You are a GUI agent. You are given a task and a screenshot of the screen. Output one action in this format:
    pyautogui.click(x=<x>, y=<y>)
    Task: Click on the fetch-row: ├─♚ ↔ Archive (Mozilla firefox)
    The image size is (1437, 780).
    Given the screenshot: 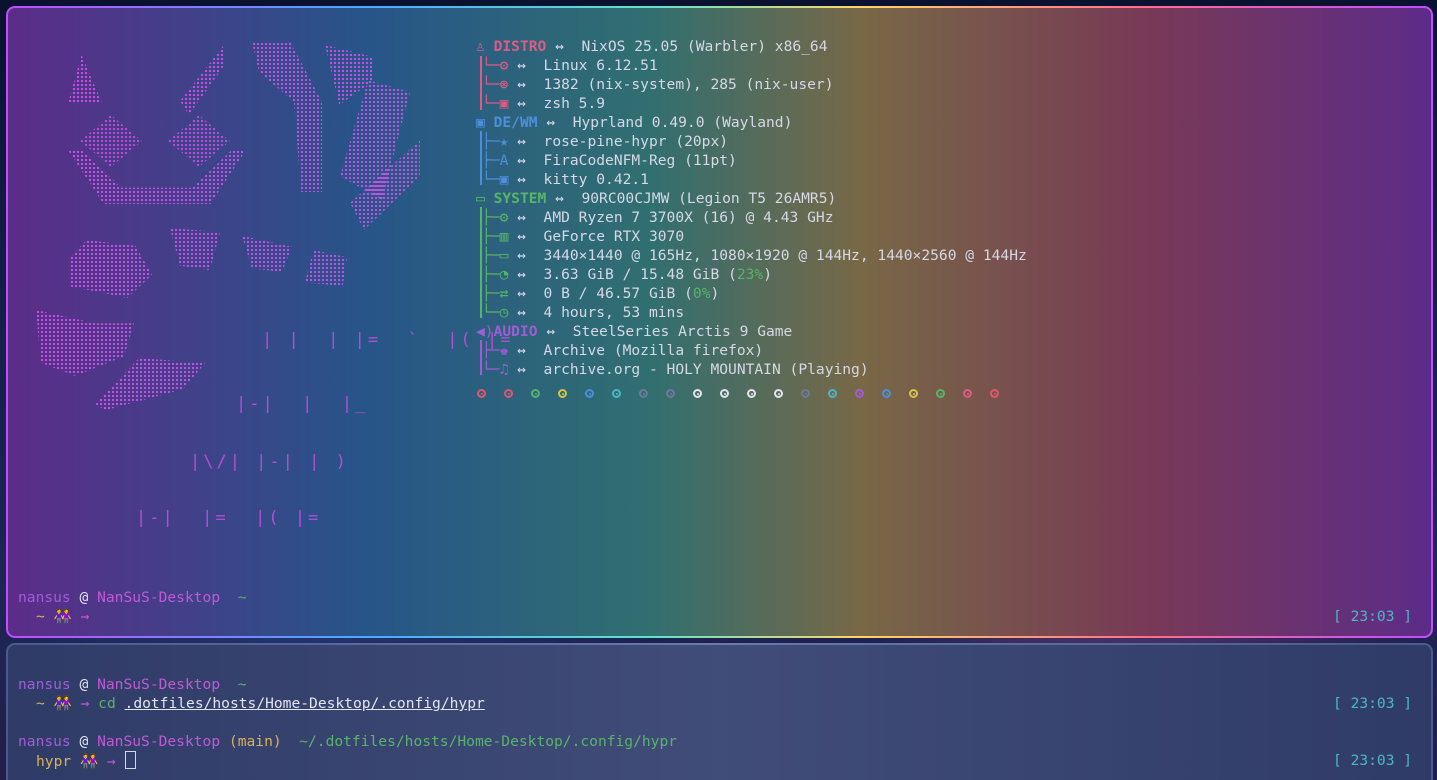 What is the action you would take?
    pyautogui.click(x=623, y=350)
    